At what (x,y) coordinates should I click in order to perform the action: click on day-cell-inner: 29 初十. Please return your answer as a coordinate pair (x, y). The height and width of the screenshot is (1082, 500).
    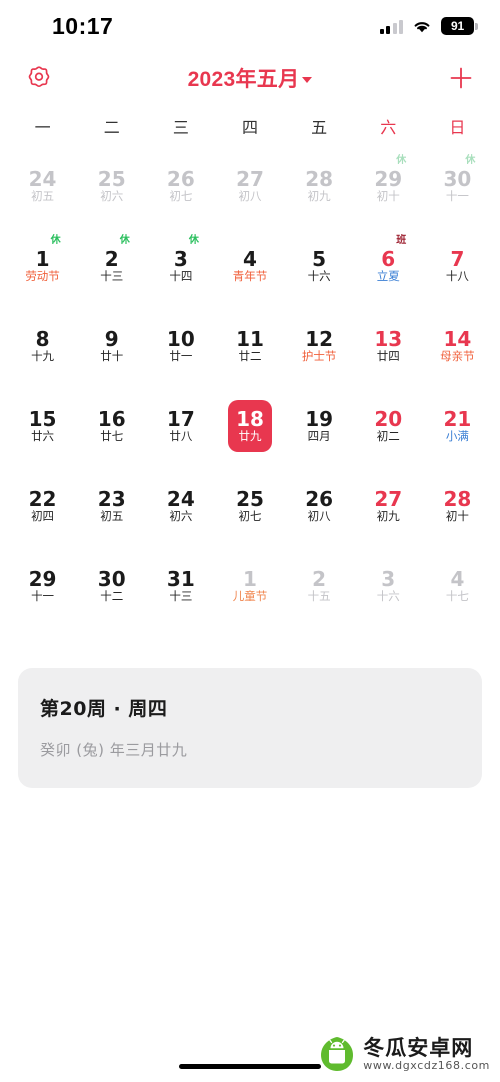
    Looking at the image, I should click on (388, 186).